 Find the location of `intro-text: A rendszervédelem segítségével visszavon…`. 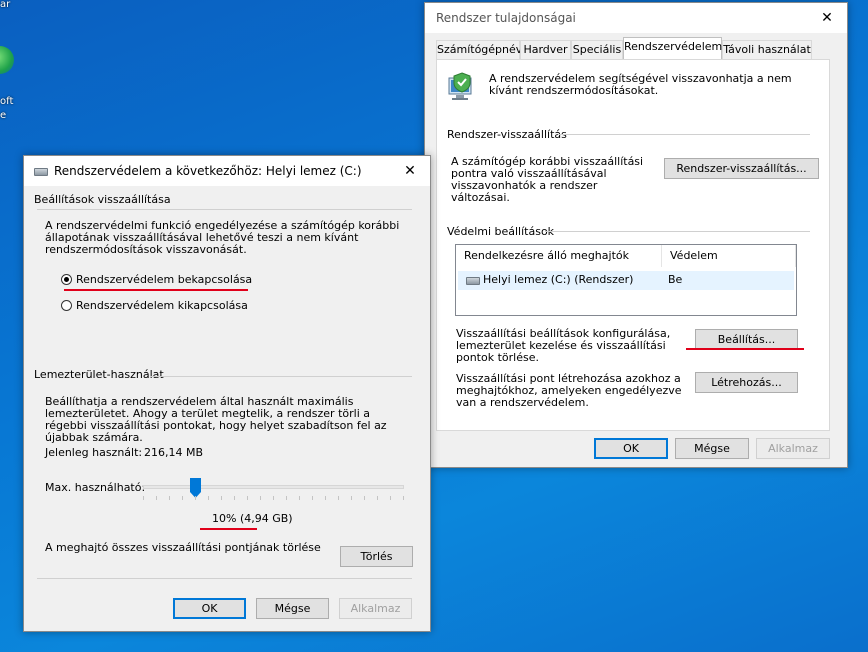

intro-text: A rendszervédelem segítségével visszavon… is located at coordinates (640, 84).